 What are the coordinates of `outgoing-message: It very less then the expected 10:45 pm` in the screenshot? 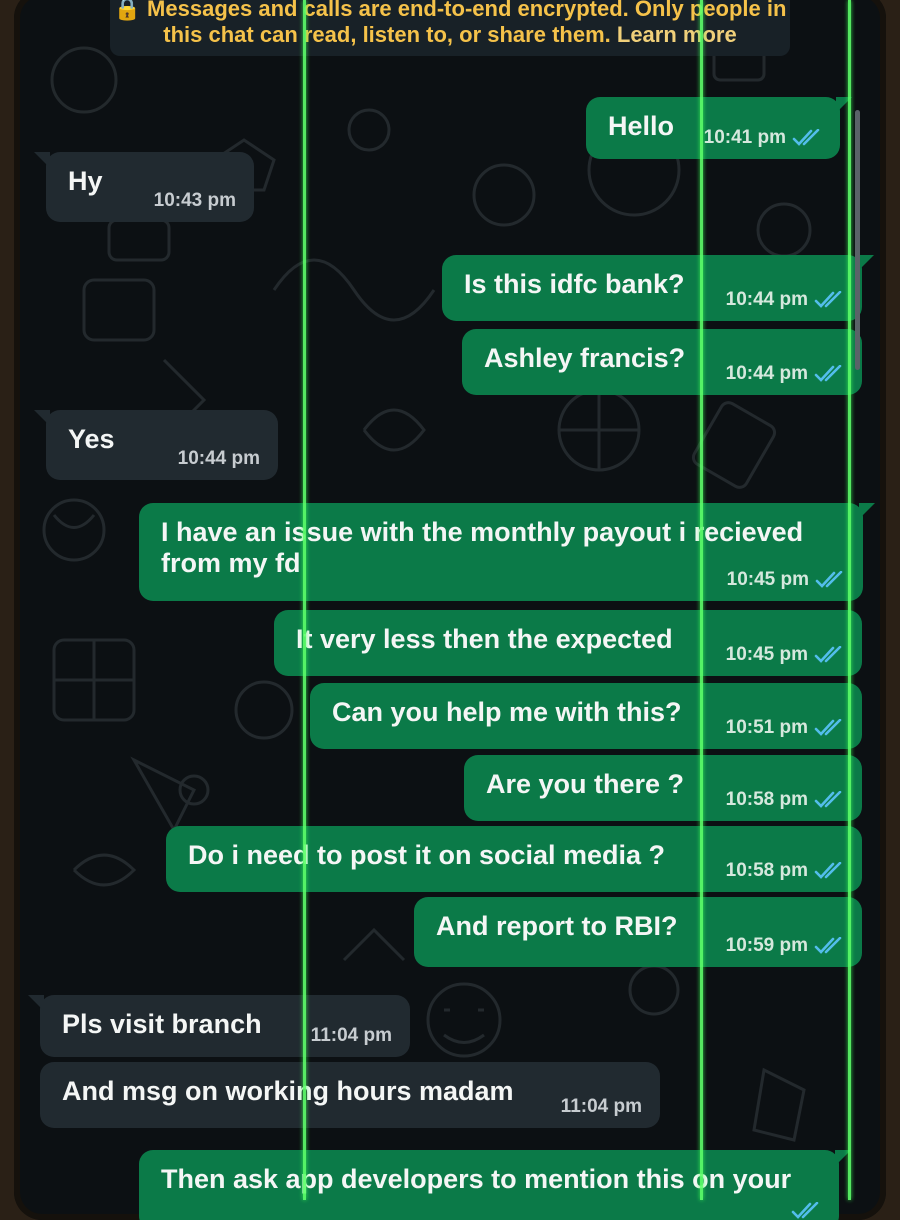 It's located at (568, 643).